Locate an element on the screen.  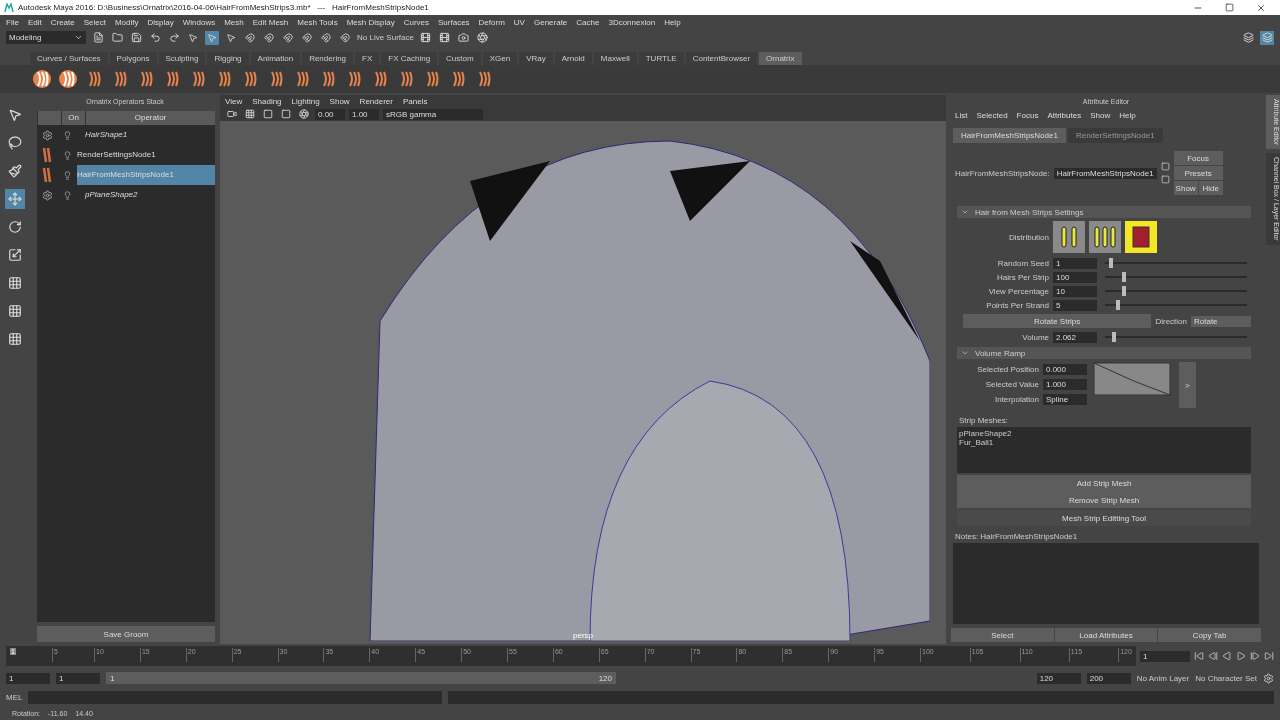
shelf-tab: Arnold is located at coordinates (573, 58).